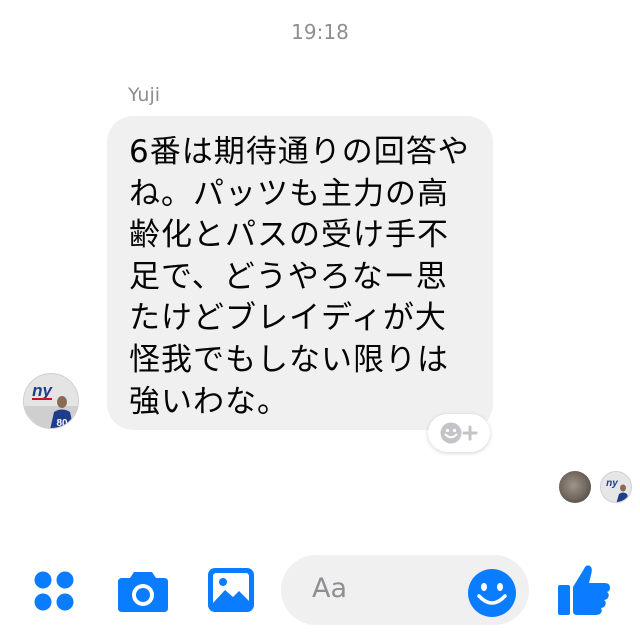 This screenshot has height=642, width=640. What do you see at coordinates (62, 423) in the screenshot?
I see `jersey-number: 80` at bounding box center [62, 423].